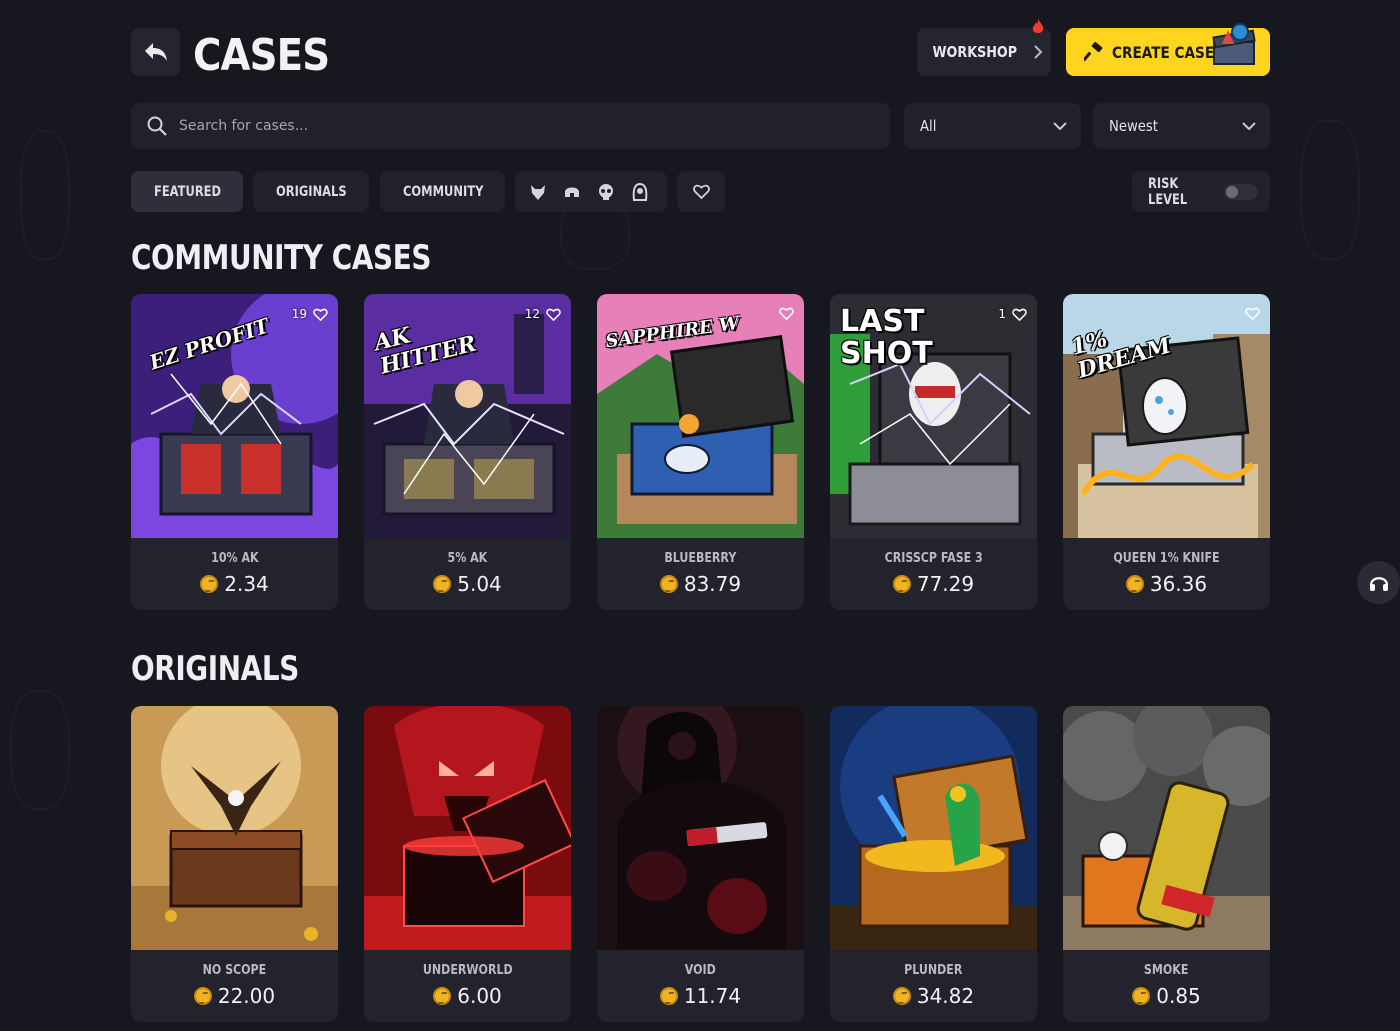 The image size is (1400, 1031). I want to click on headset-icon, so click(1378, 583).